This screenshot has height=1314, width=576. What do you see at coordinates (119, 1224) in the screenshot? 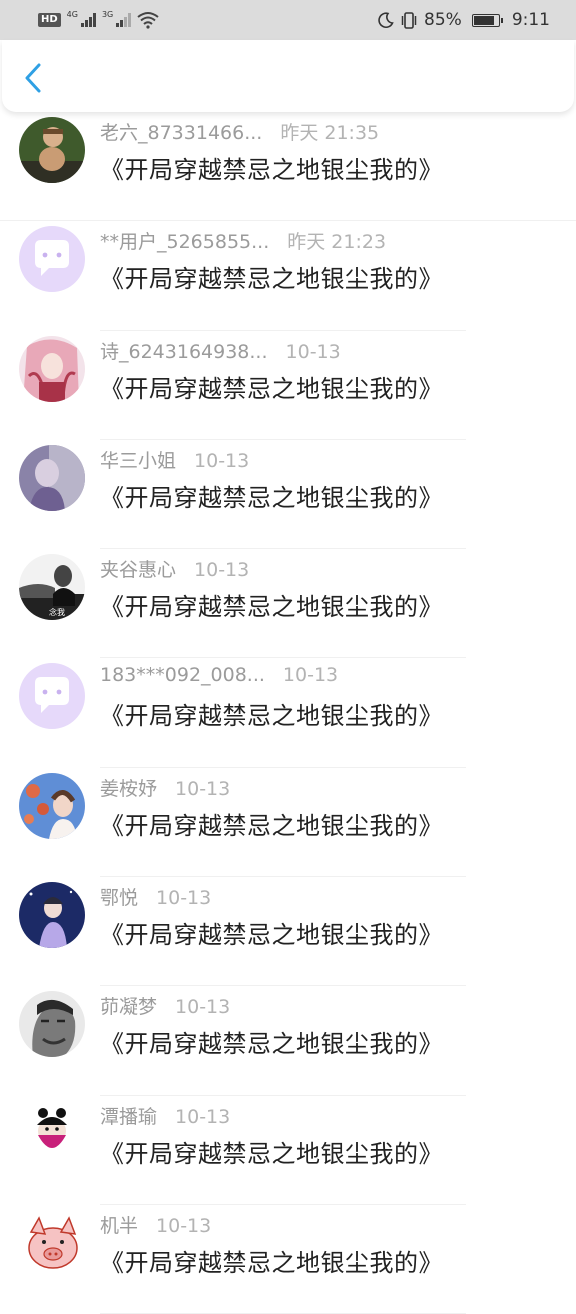
I see `username: 机半` at bounding box center [119, 1224].